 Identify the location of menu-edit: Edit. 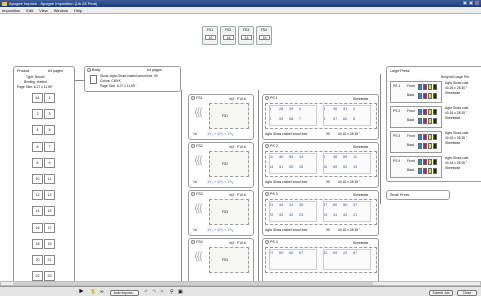
(29, 10).